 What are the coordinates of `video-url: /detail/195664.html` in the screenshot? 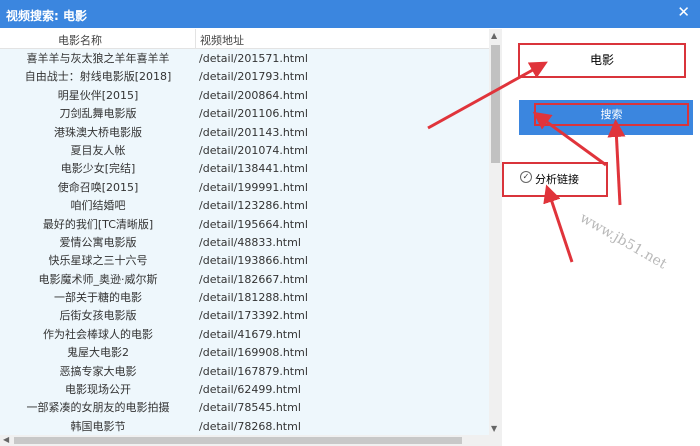 It's located at (253, 224).